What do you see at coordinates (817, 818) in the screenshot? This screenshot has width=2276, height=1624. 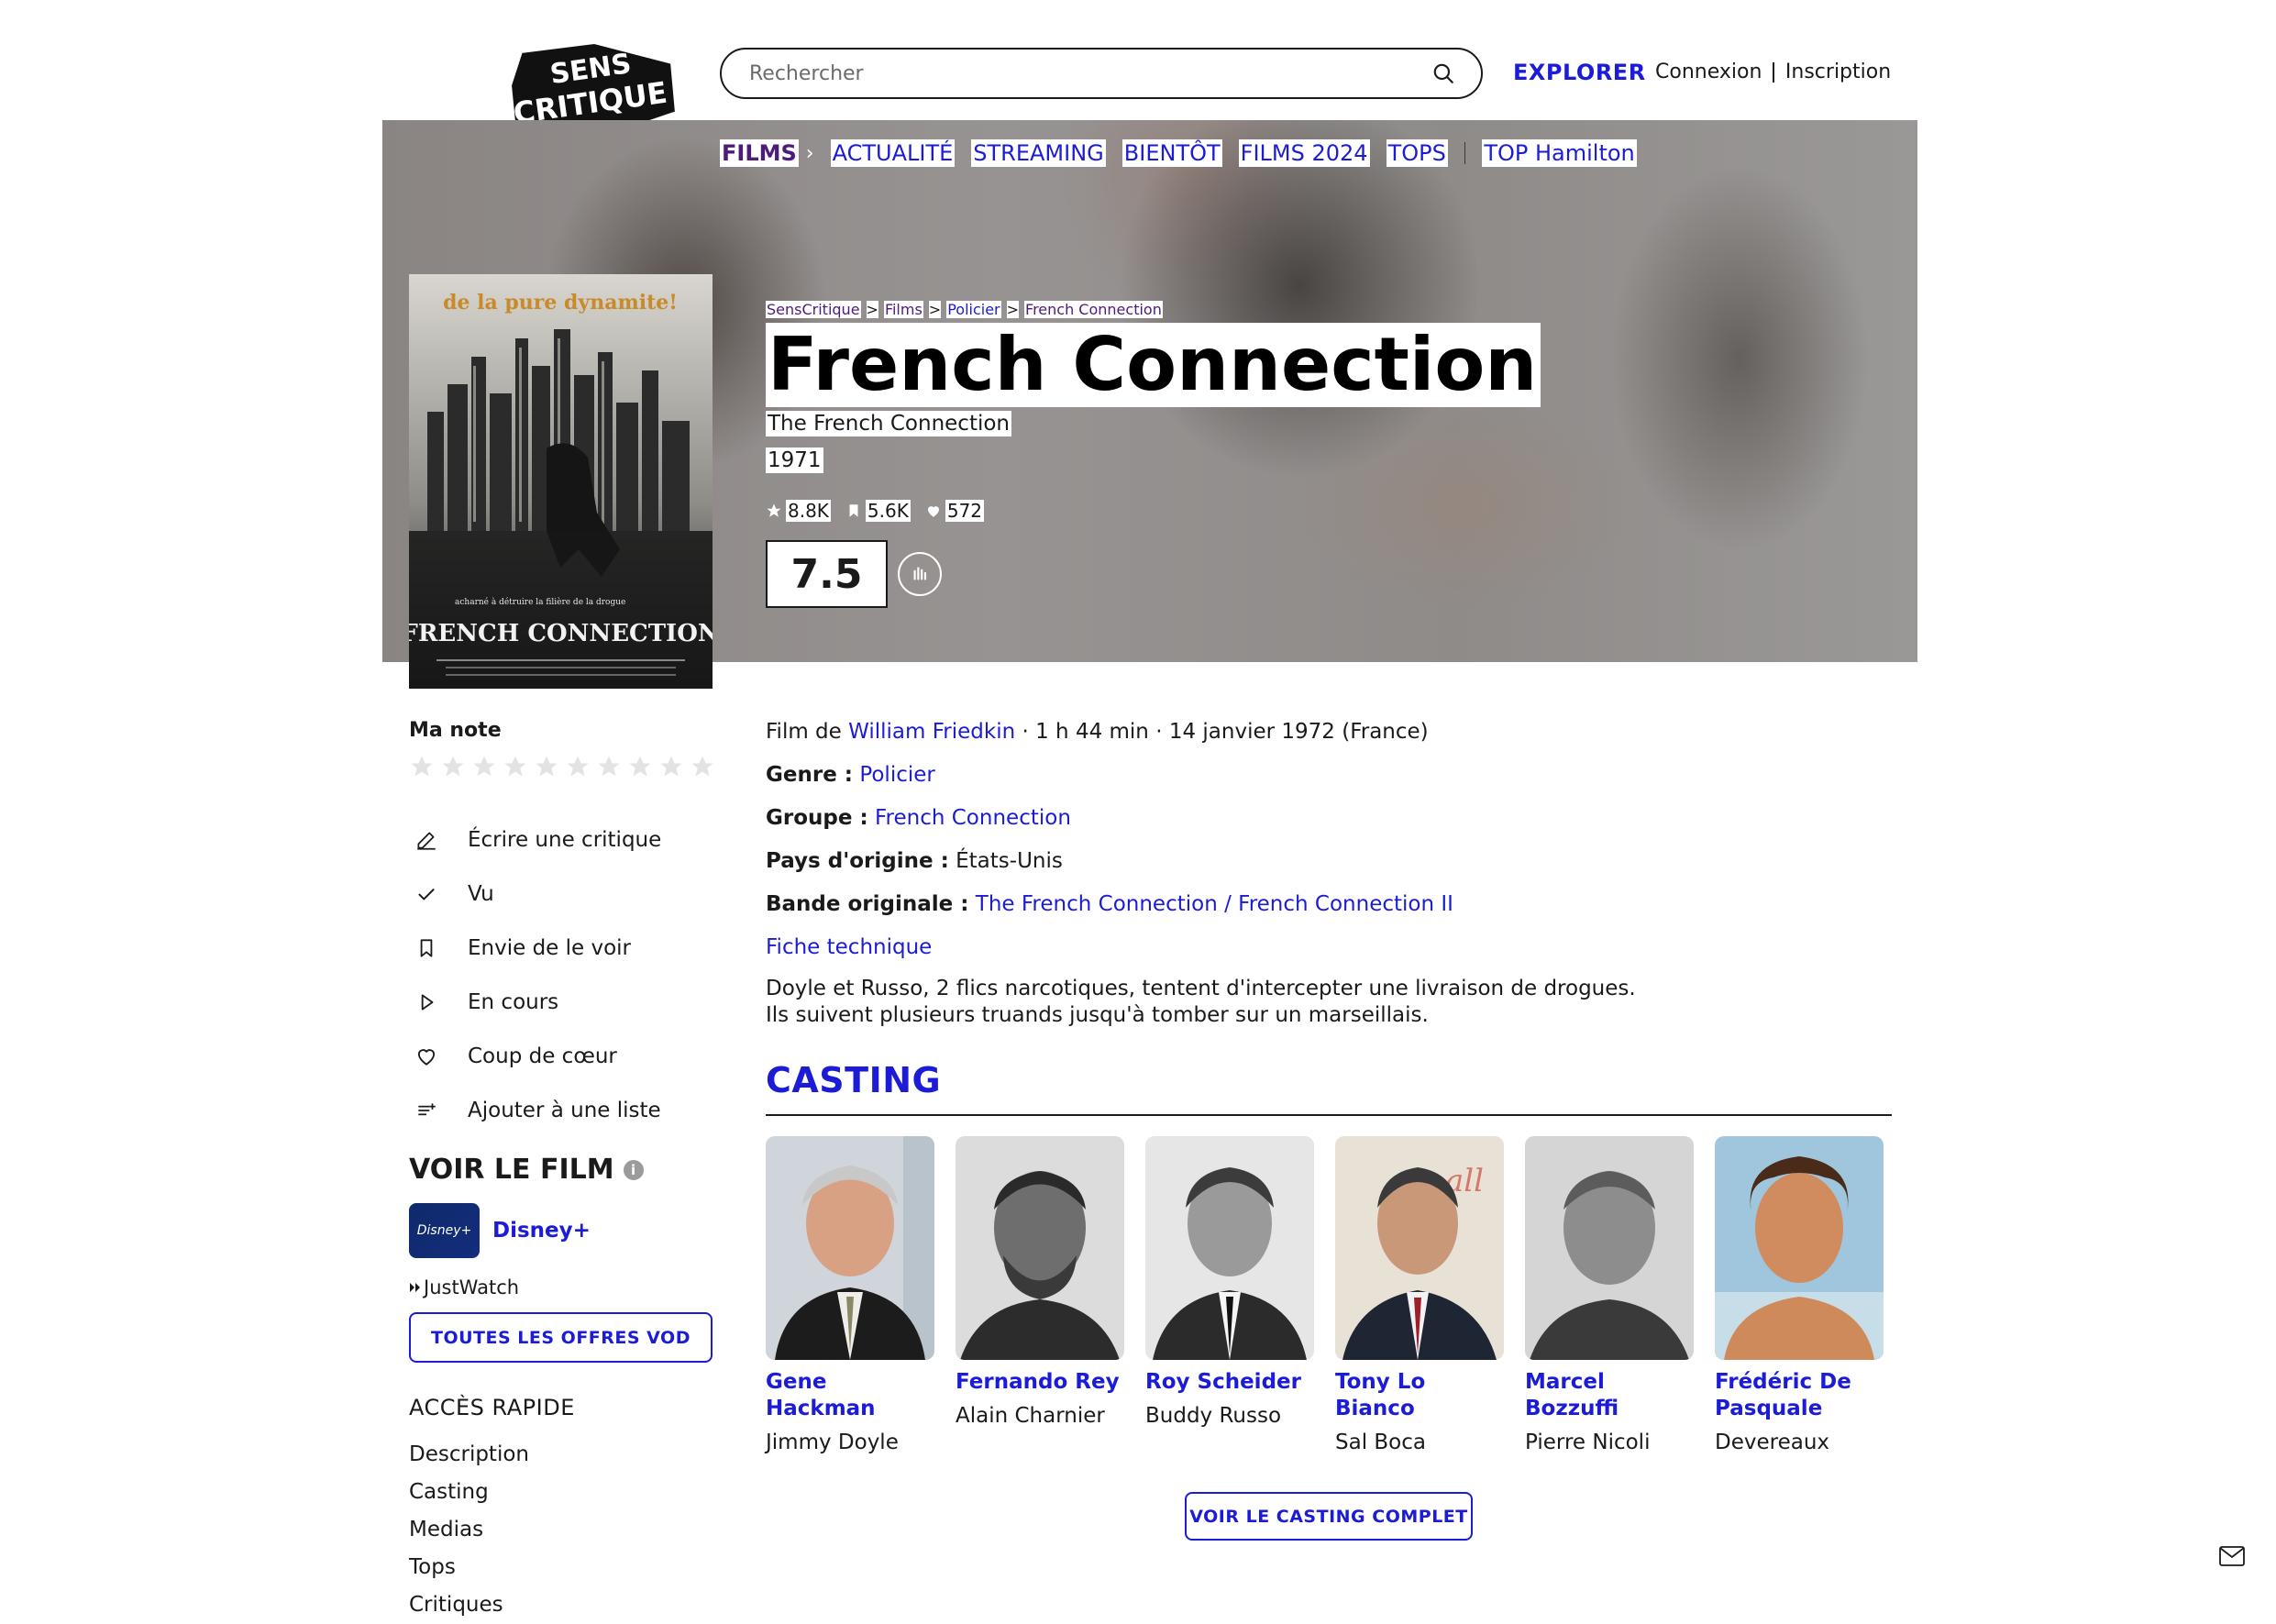 I see `group-label: Groupe :` at bounding box center [817, 818].